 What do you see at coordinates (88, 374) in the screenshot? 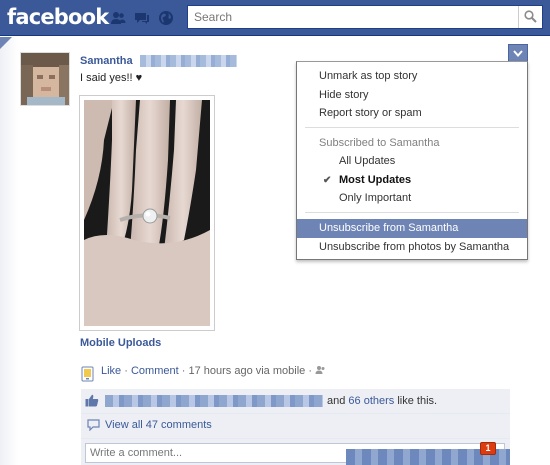
I see `mobile-upload-icon` at bounding box center [88, 374].